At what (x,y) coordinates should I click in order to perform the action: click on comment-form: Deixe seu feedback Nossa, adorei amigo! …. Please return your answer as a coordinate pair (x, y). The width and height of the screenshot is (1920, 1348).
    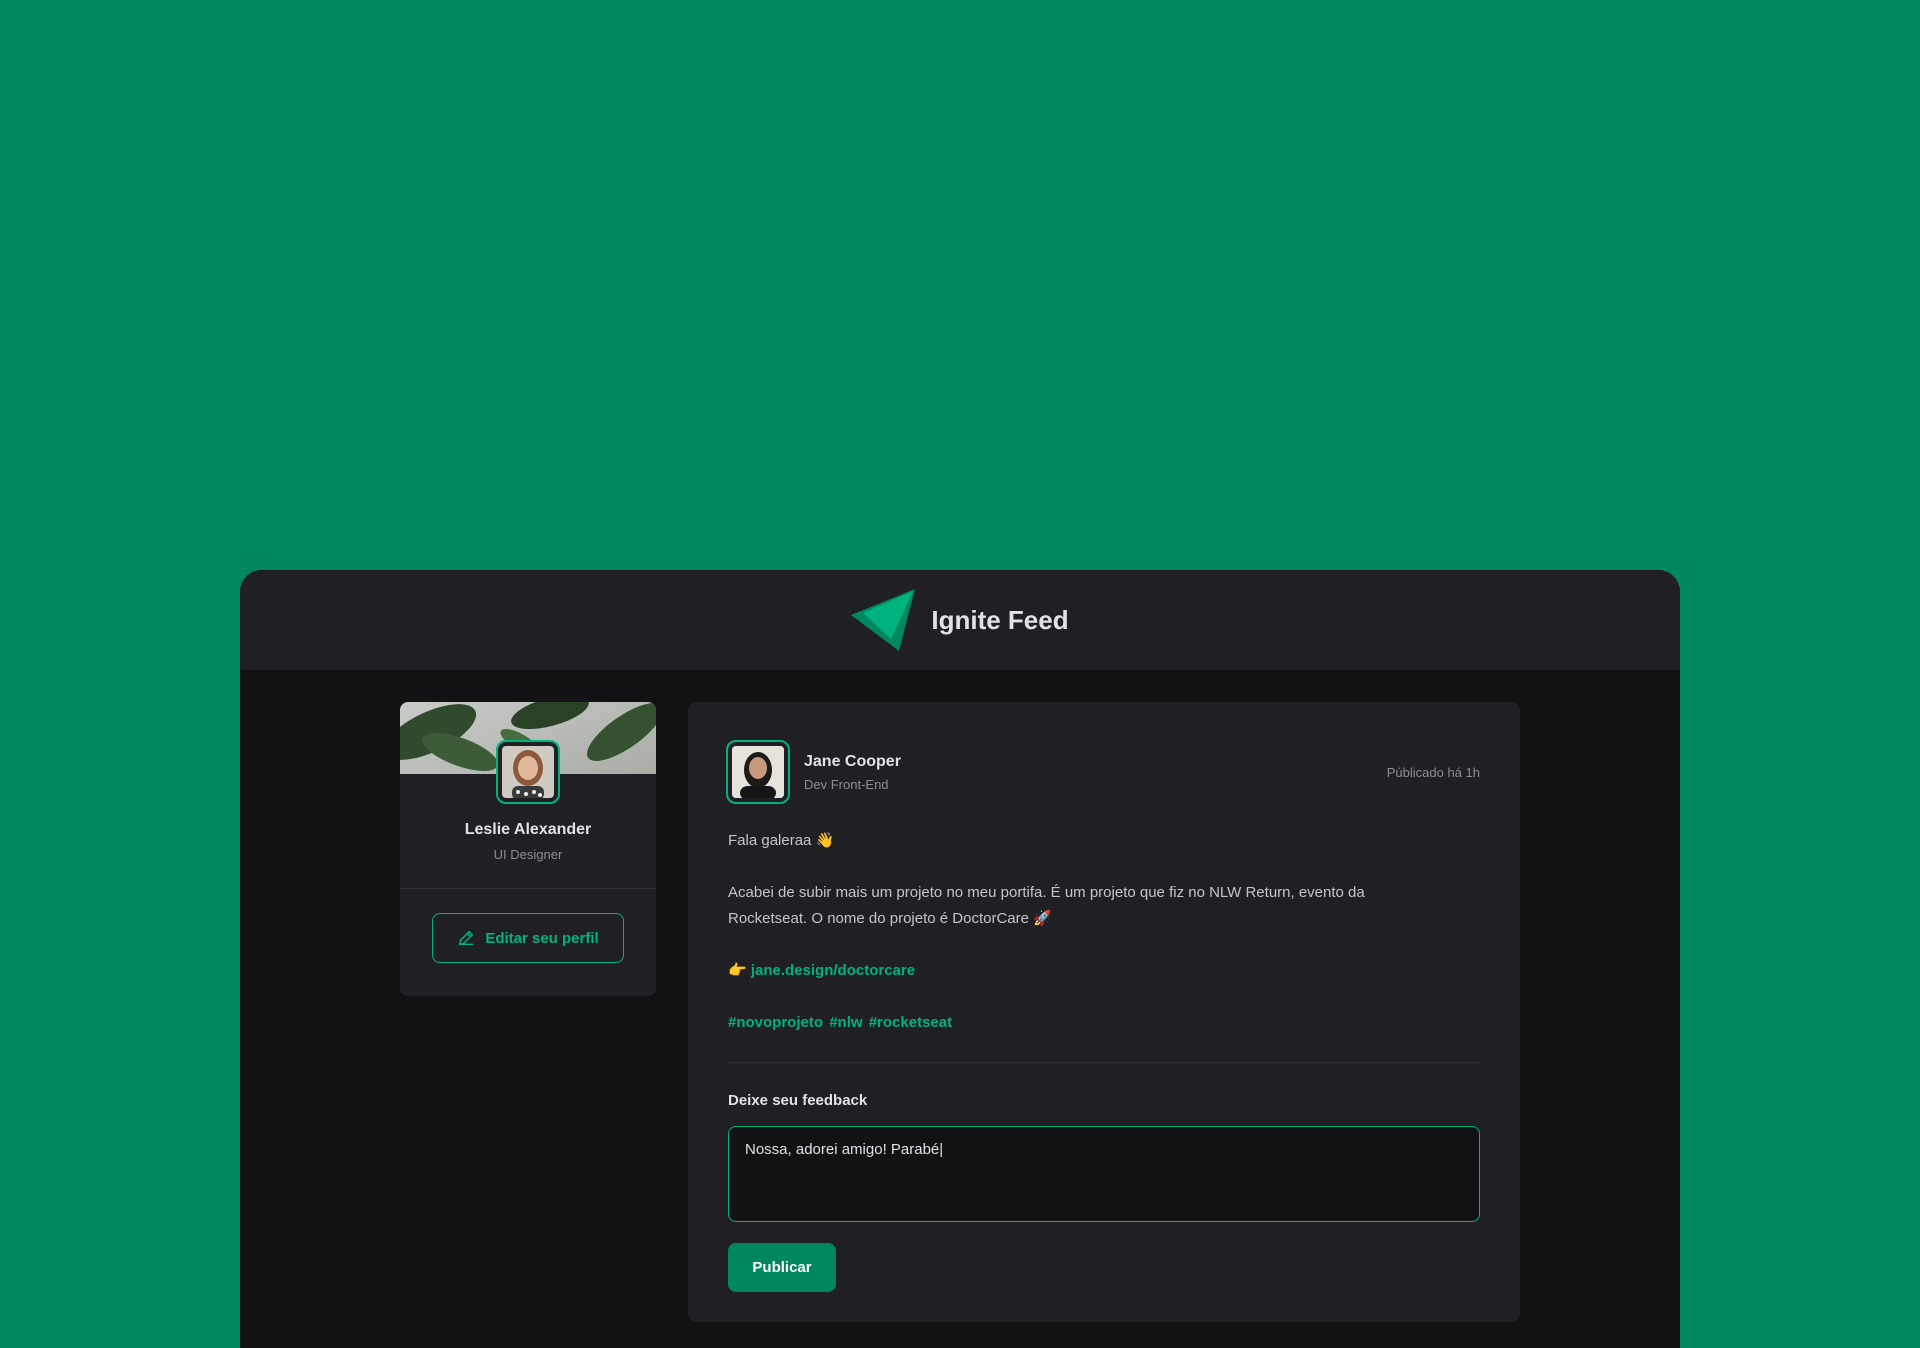
    Looking at the image, I should click on (1104, 1192).